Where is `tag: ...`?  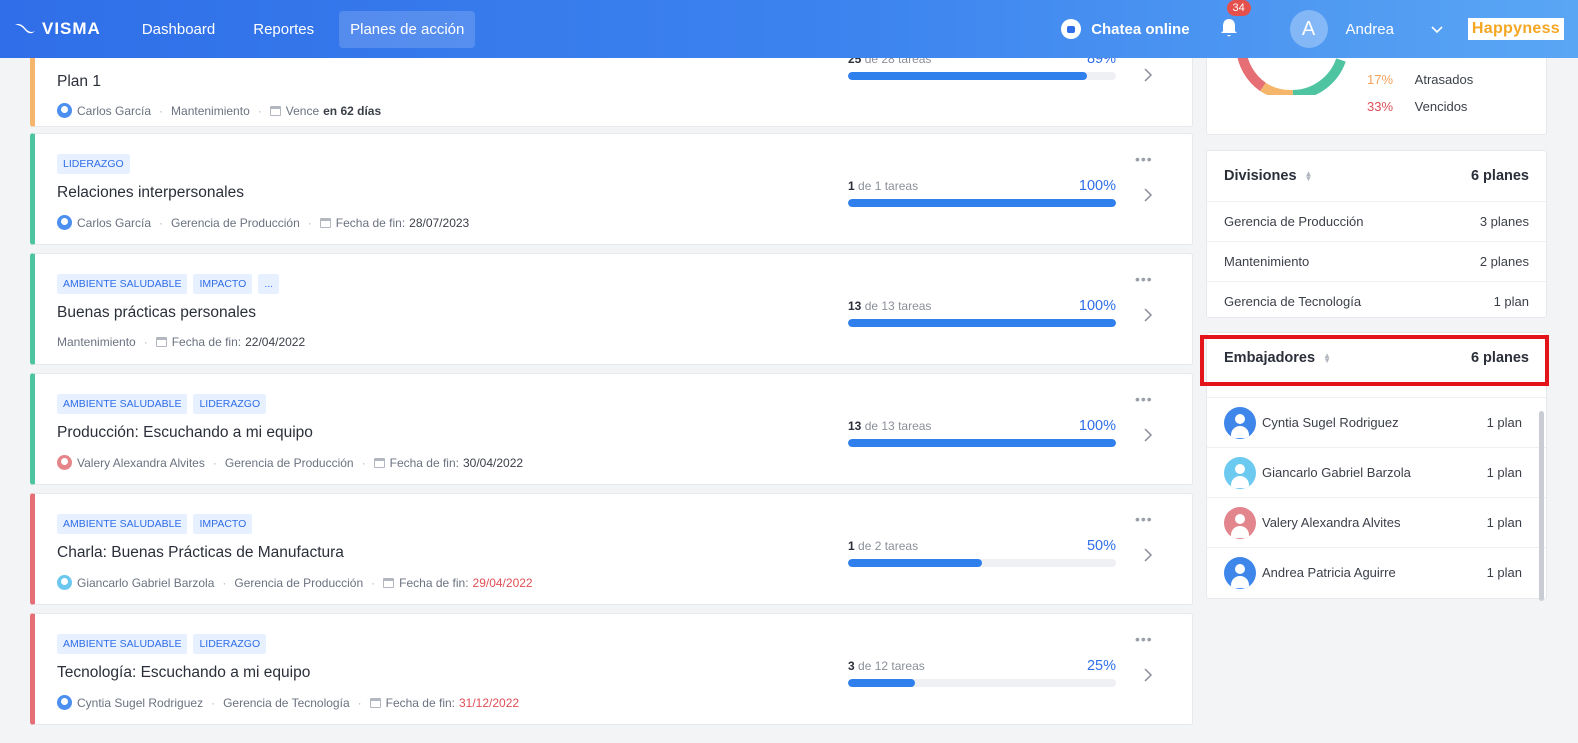 tag: ... is located at coordinates (269, 284).